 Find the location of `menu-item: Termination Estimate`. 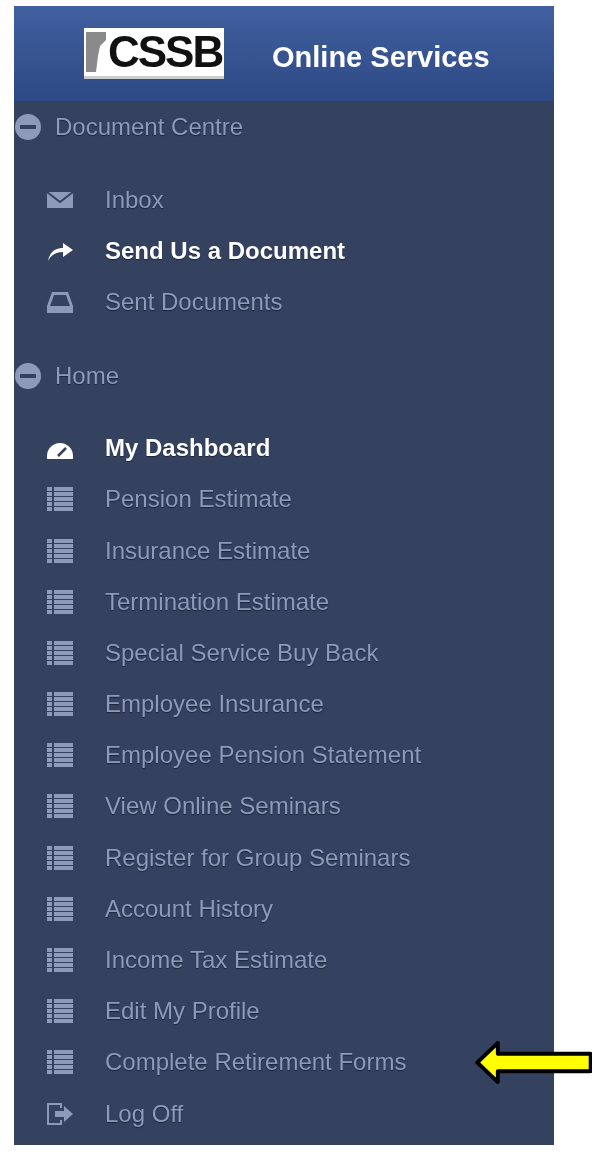

menu-item: Termination Estimate is located at coordinates (172, 601).